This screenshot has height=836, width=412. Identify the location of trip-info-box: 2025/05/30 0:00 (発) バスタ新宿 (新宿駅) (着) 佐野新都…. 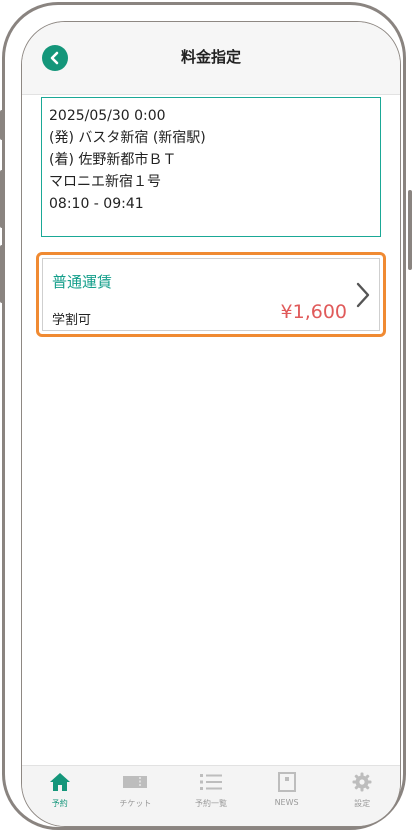
(211, 167).